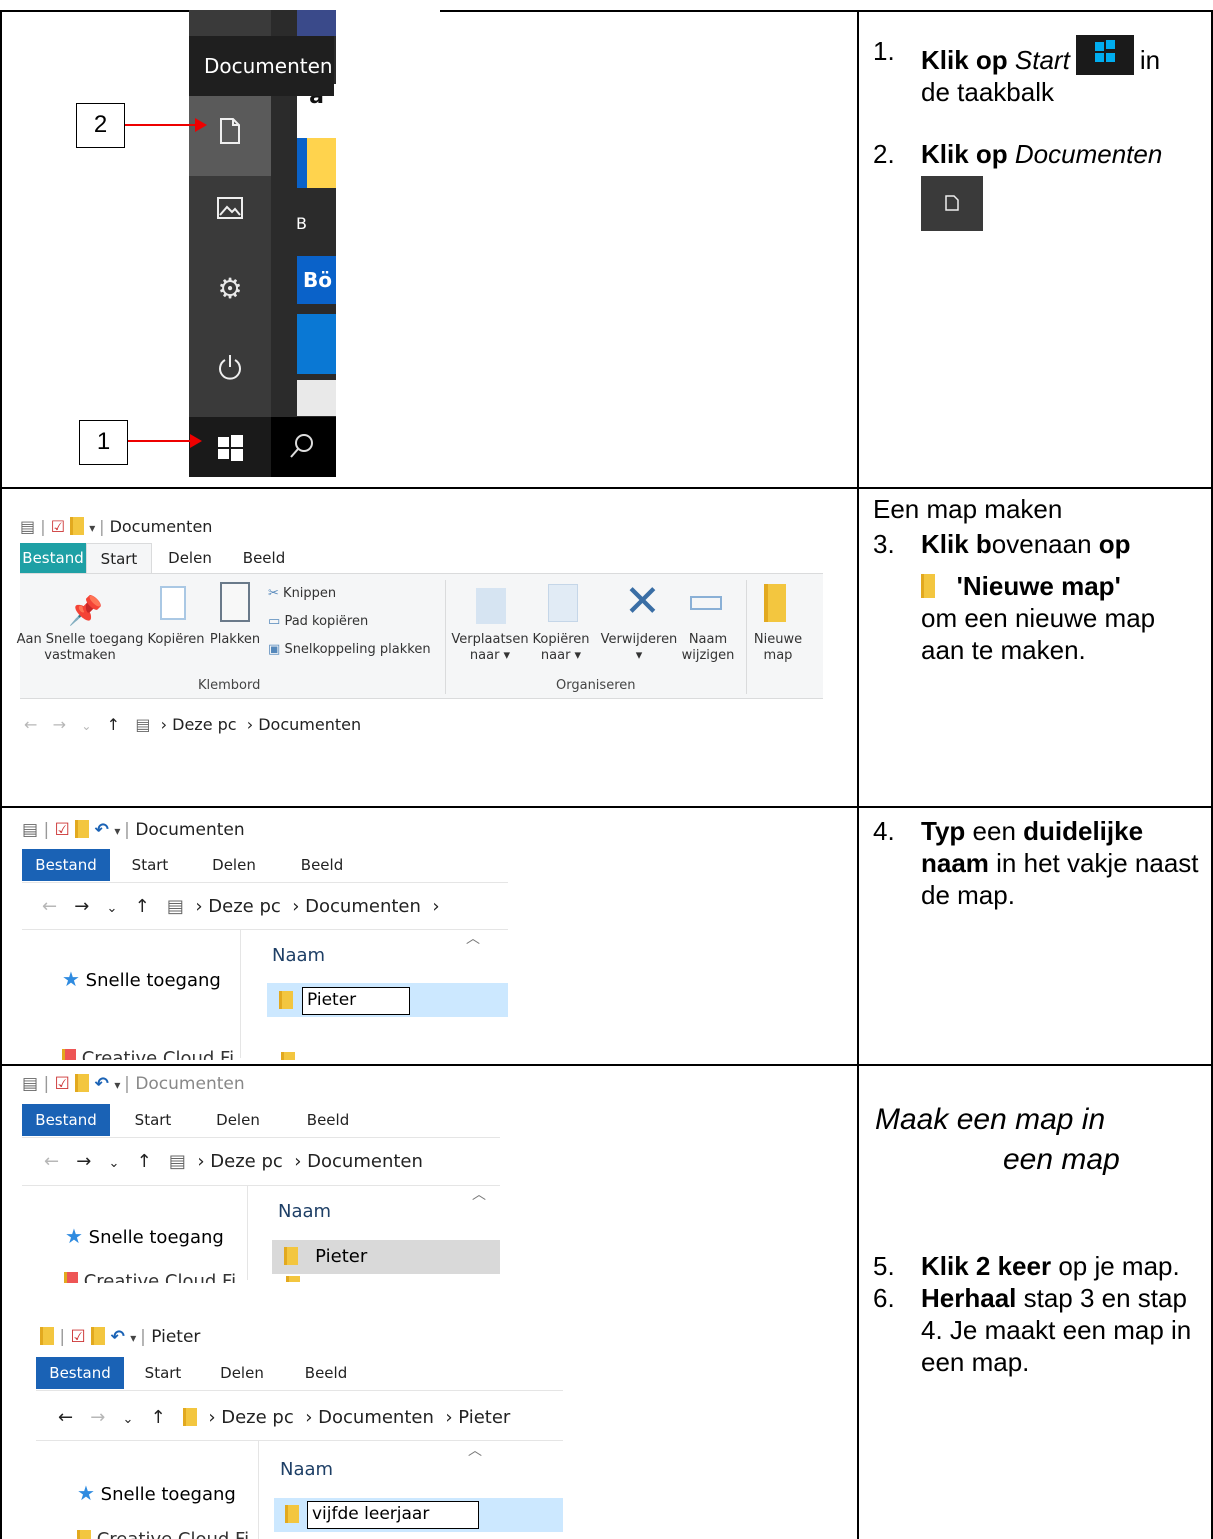 This screenshot has width=1213, height=1539. I want to click on search-icon, so click(302, 448).